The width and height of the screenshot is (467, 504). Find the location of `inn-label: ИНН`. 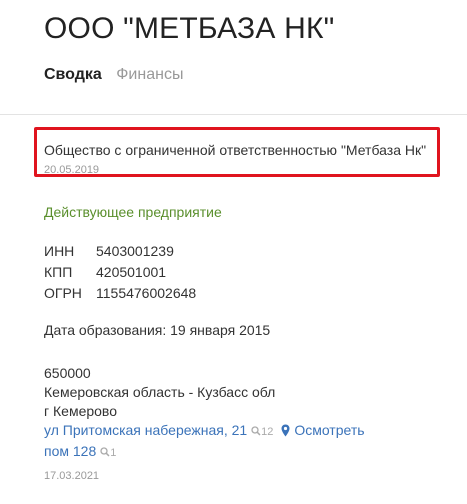

inn-label: ИНН is located at coordinates (59, 251).